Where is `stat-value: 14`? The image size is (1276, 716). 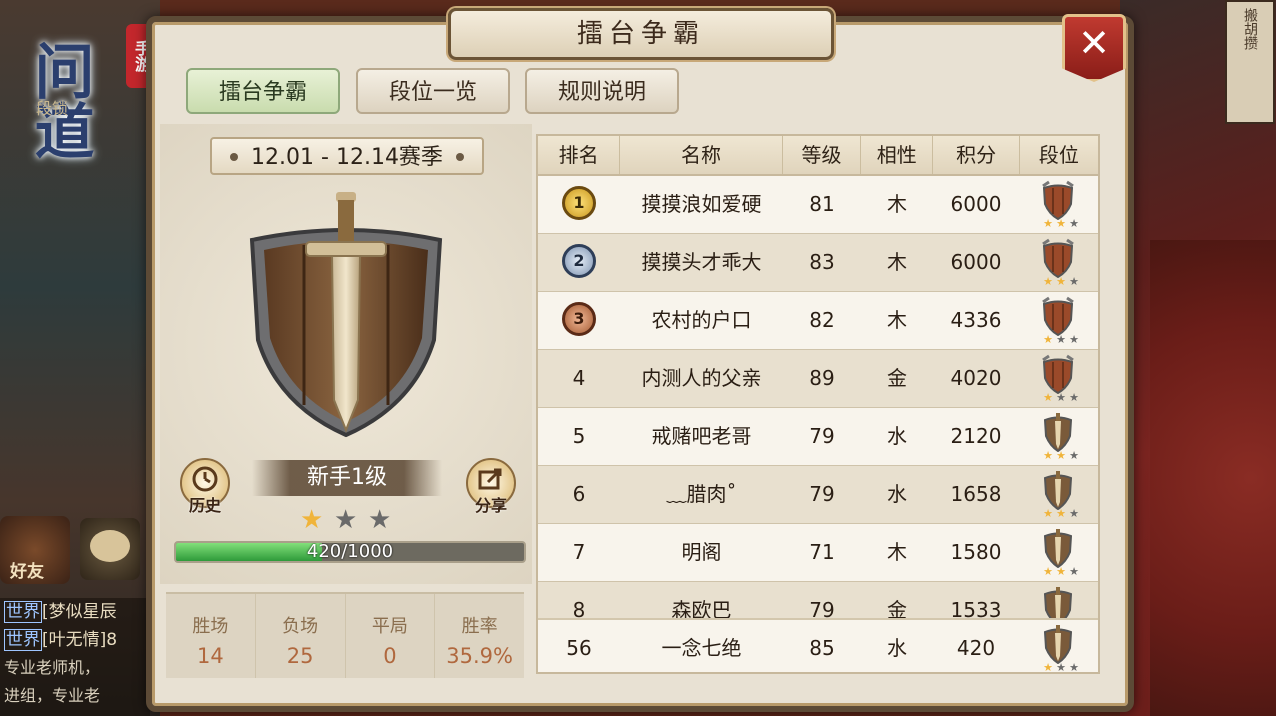
stat-value: 14 is located at coordinates (210, 656).